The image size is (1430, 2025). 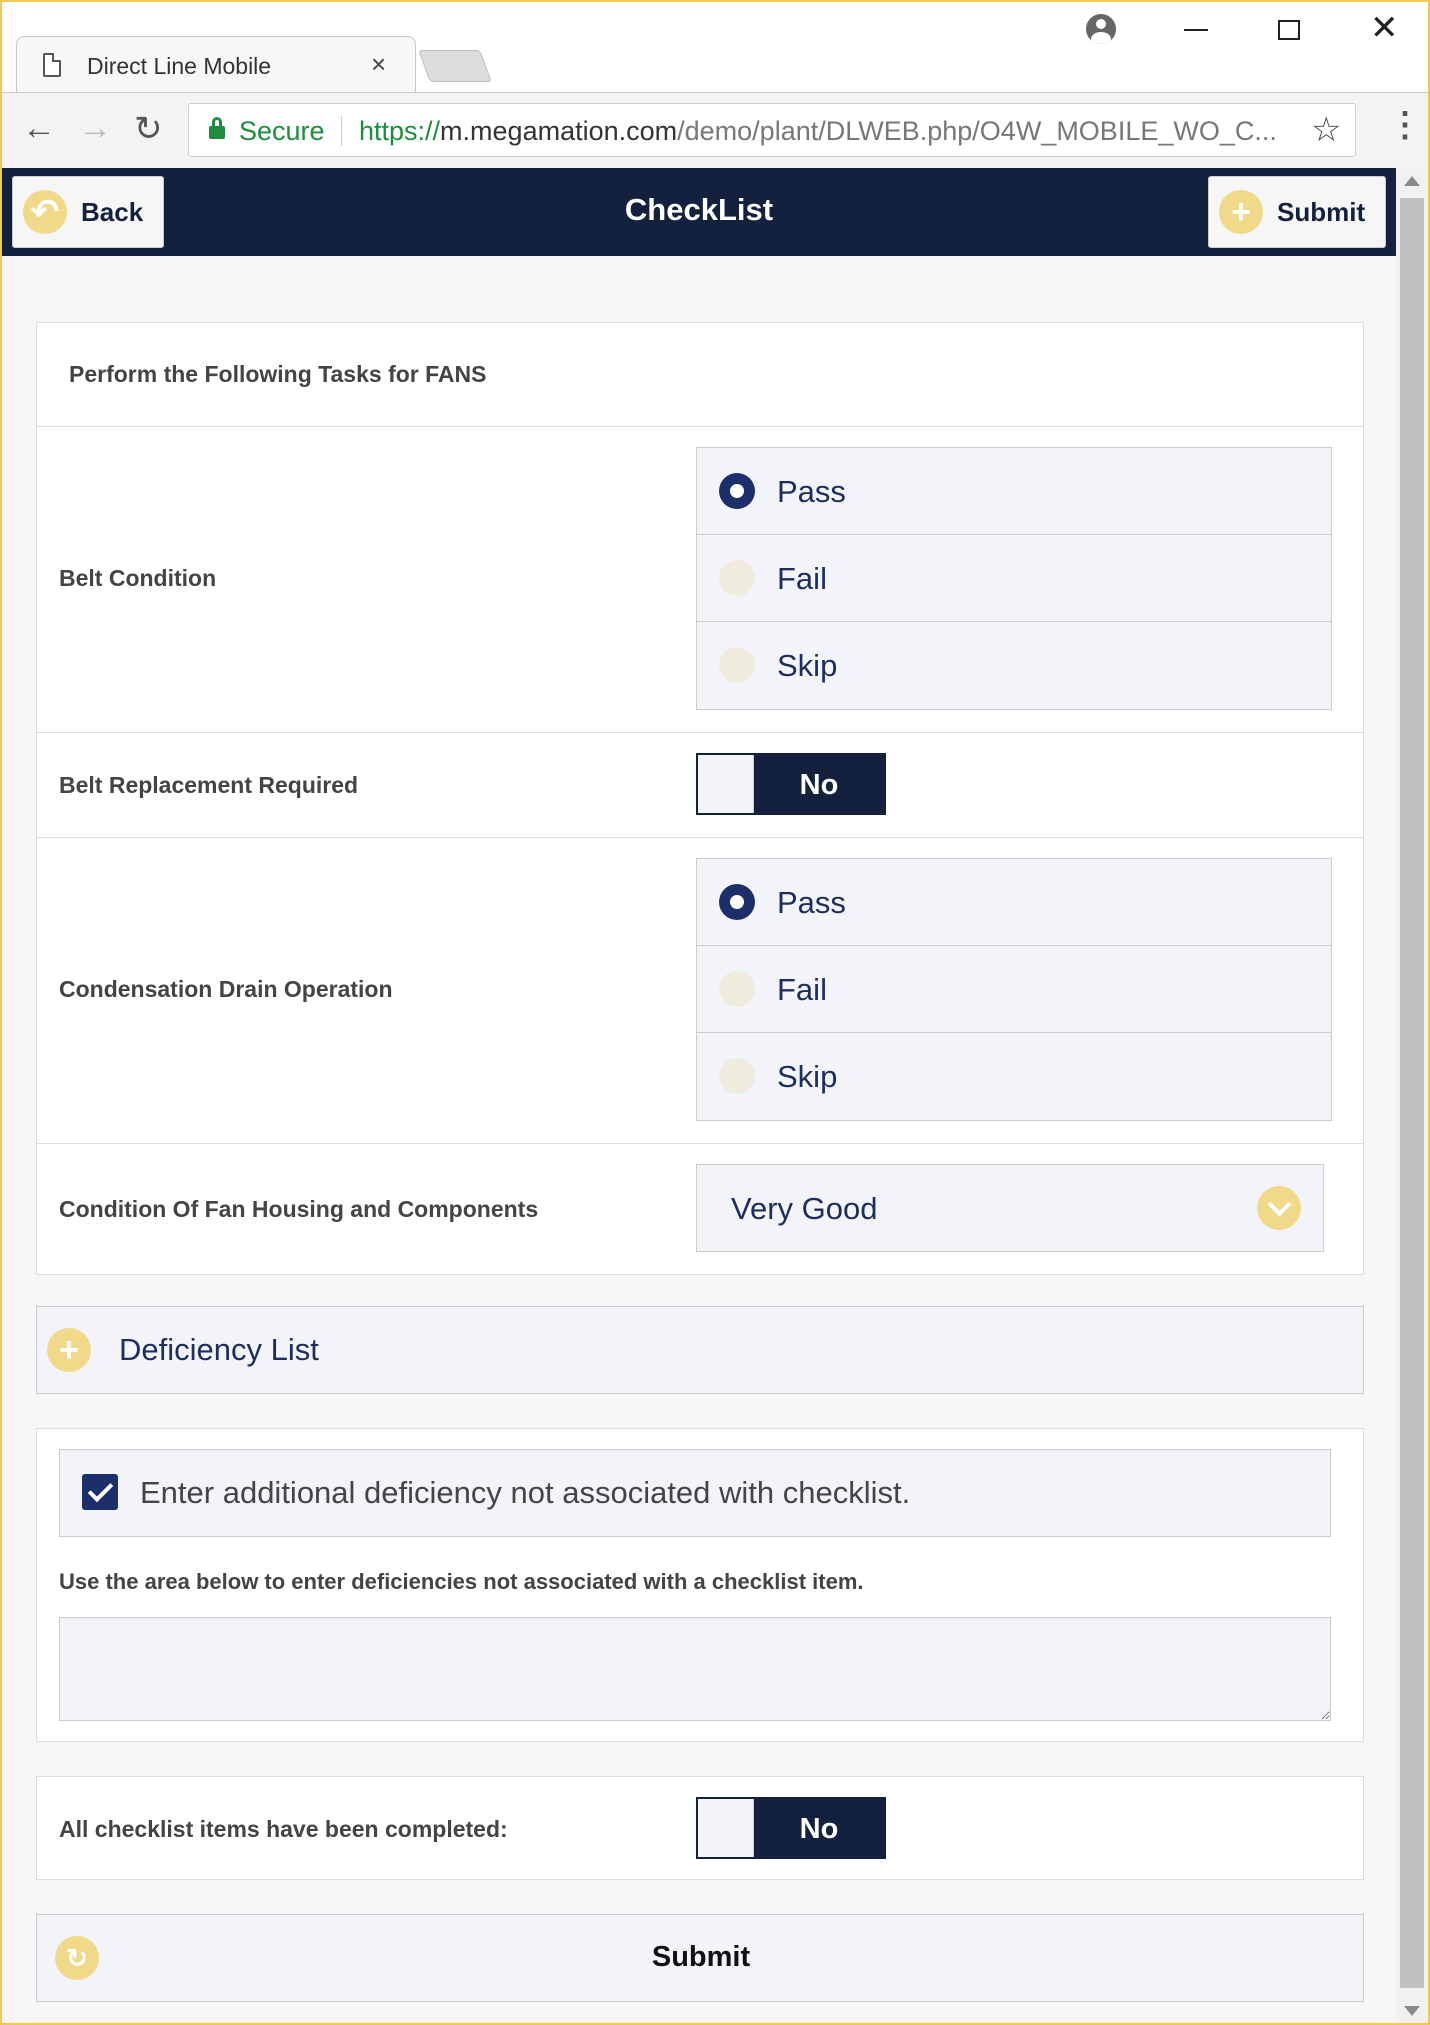 What do you see at coordinates (283, 1829) in the screenshot?
I see `completion-label: All checklist items have been completed:` at bounding box center [283, 1829].